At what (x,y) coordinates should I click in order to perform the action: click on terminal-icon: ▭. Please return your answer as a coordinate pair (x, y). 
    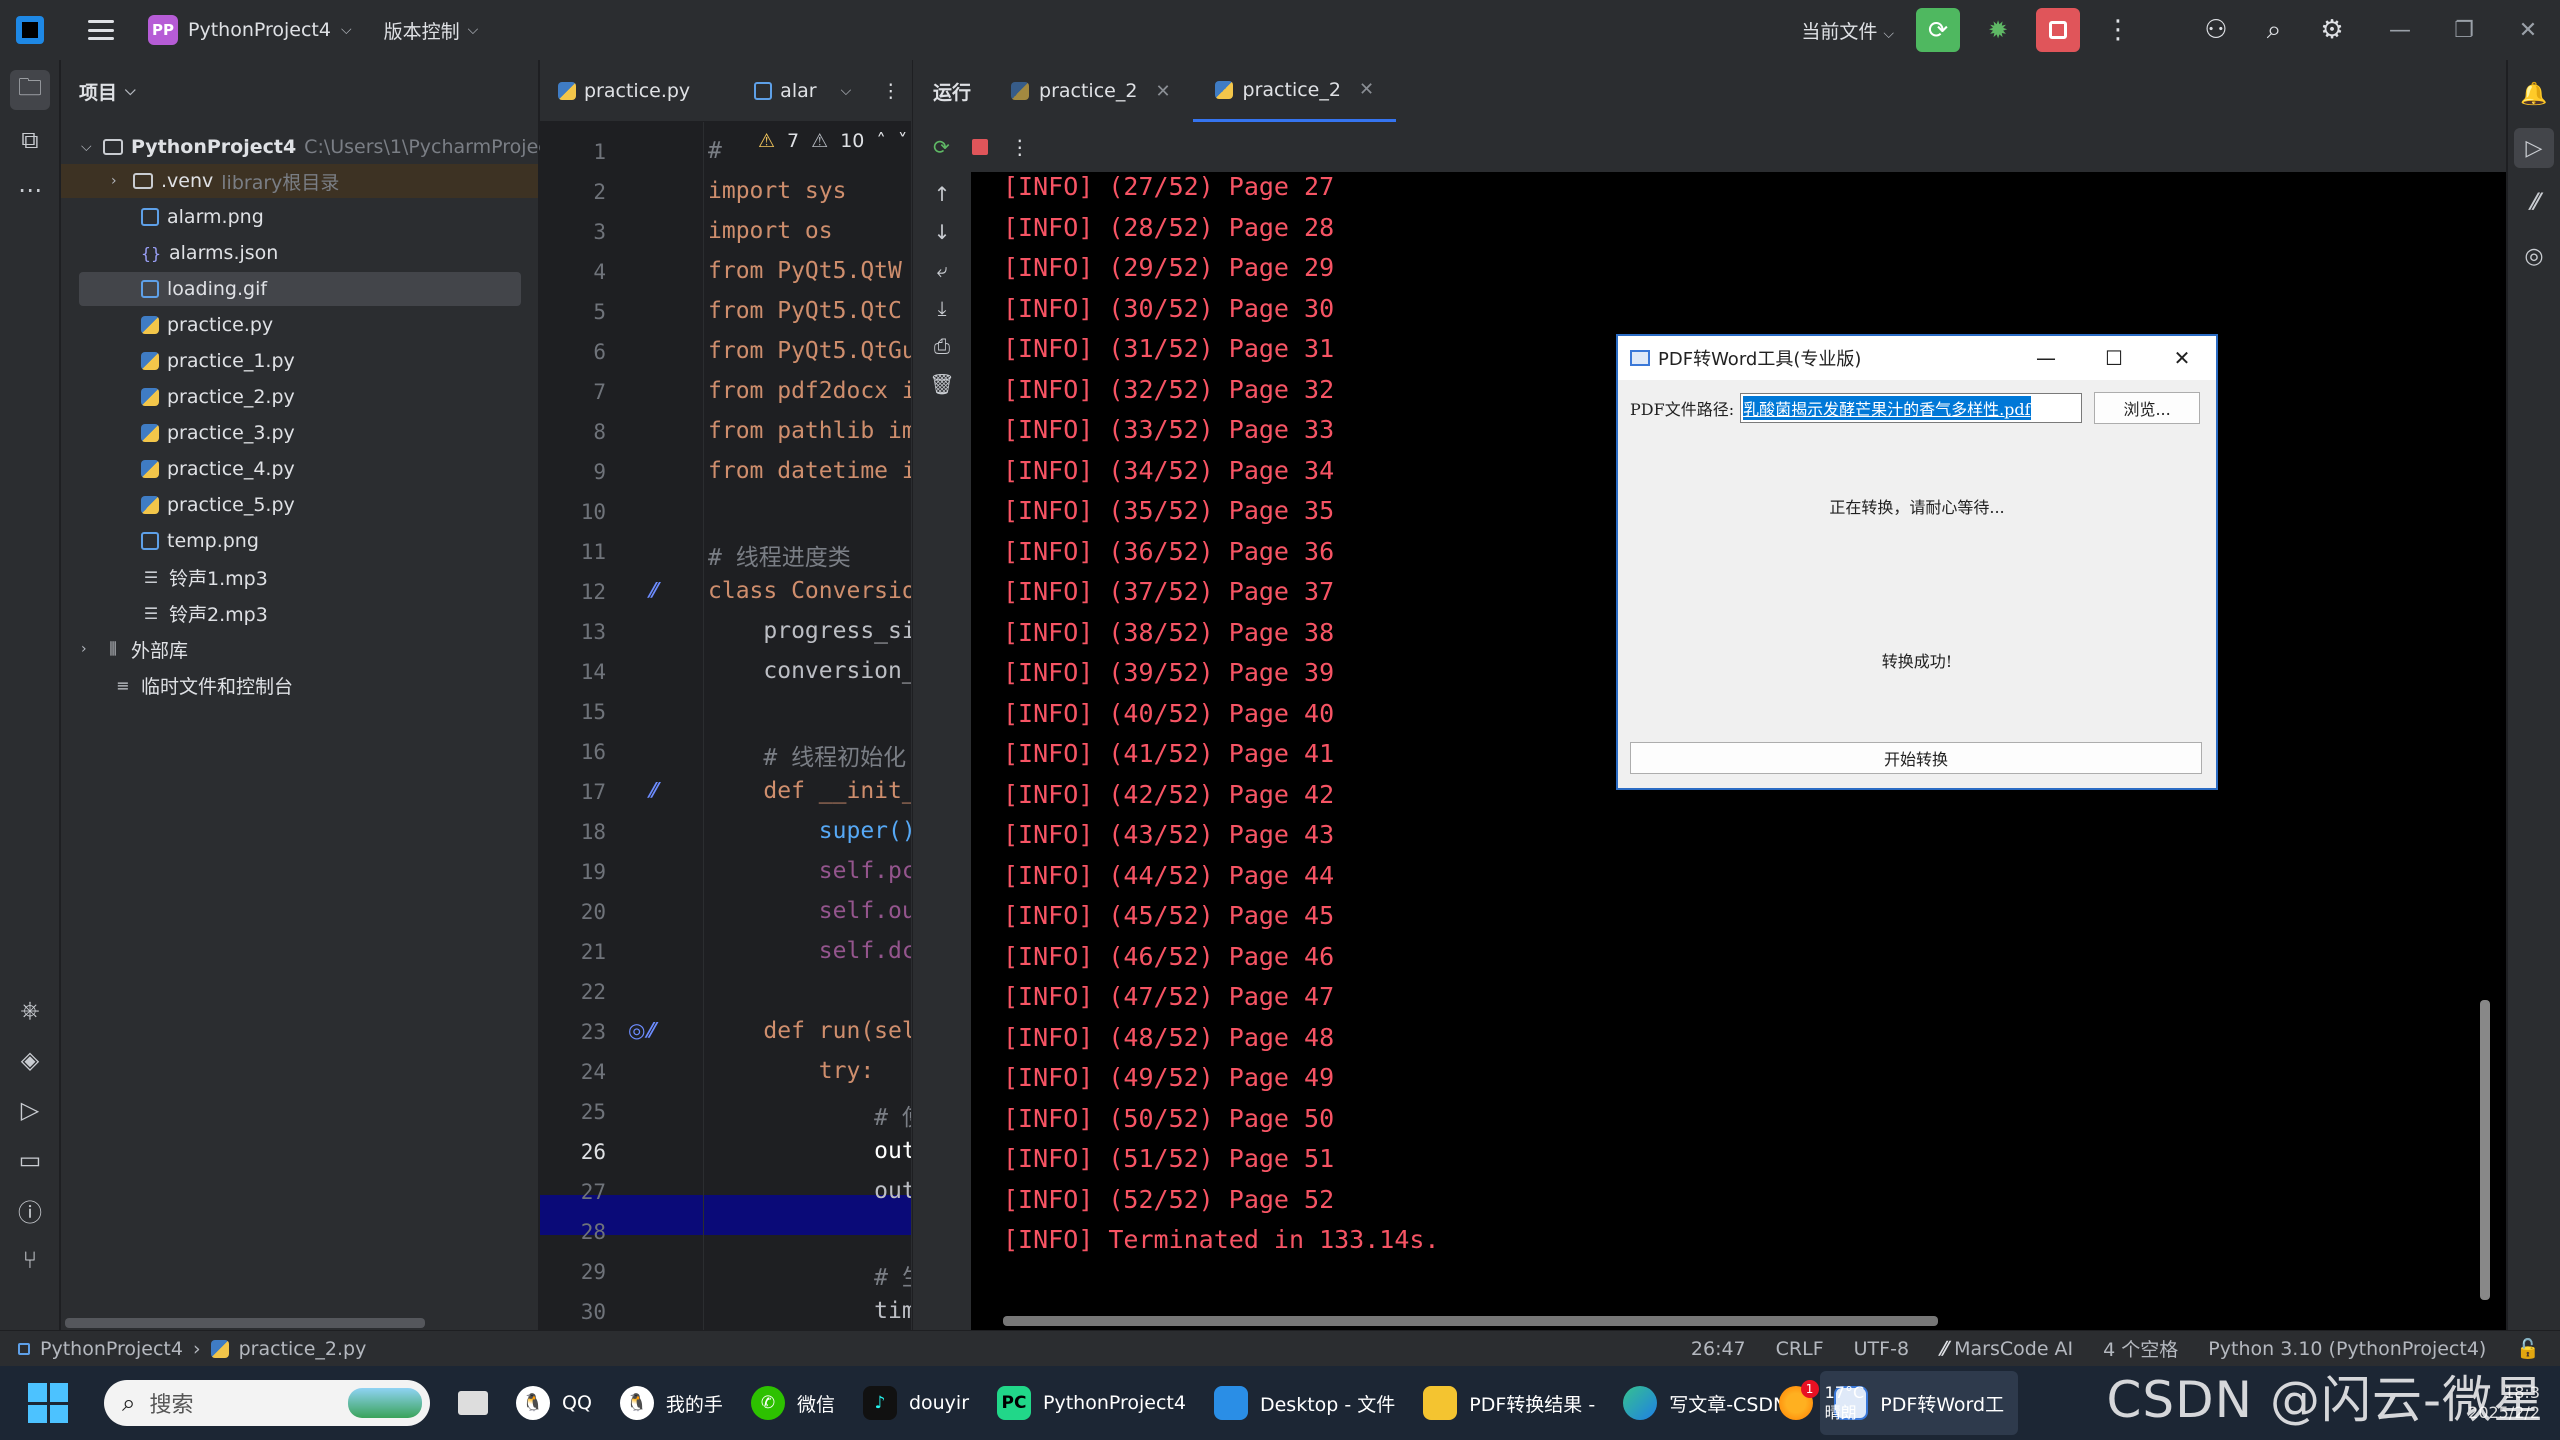
    Looking at the image, I should click on (30, 1160).